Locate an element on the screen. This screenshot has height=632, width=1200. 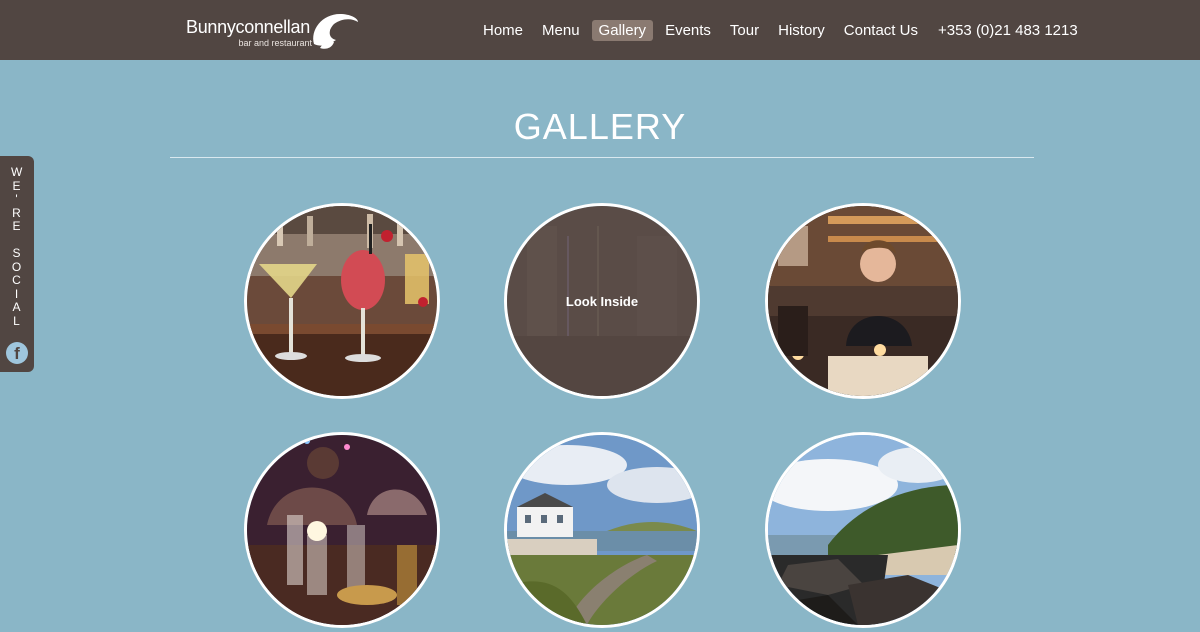
social-letter: S is located at coordinates (17, 253).